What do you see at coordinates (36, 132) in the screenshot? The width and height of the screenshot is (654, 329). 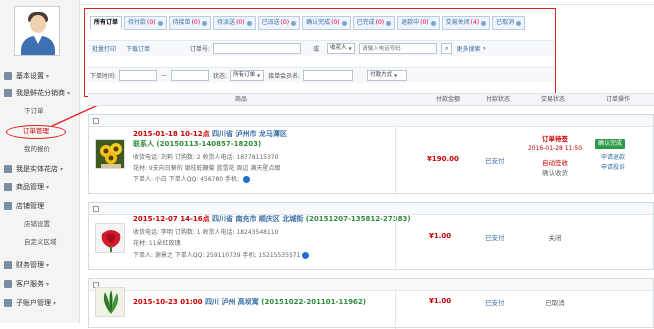 I see `sidebar-item-order-management: 订单管理` at bounding box center [36, 132].